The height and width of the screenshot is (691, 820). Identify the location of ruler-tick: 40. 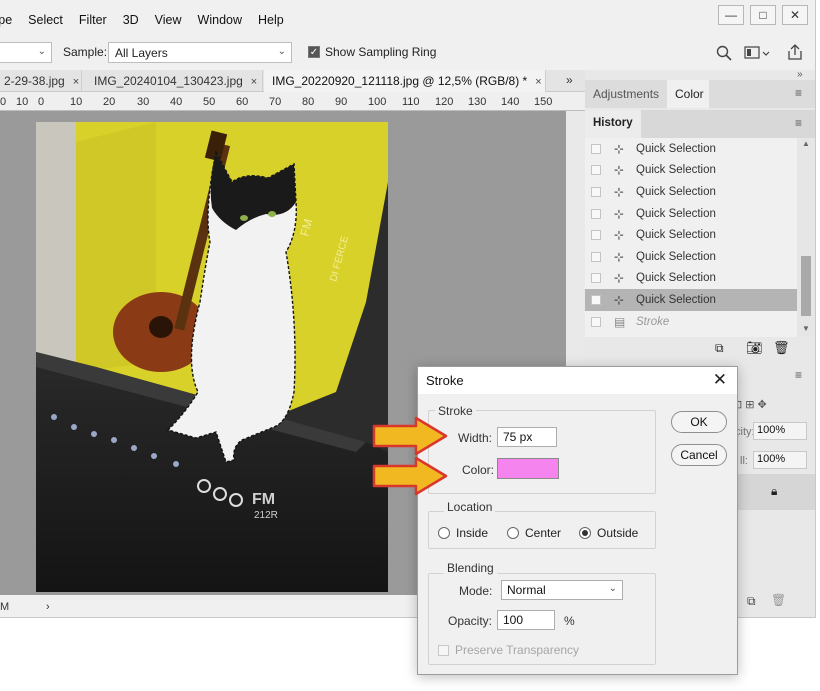
(176, 102).